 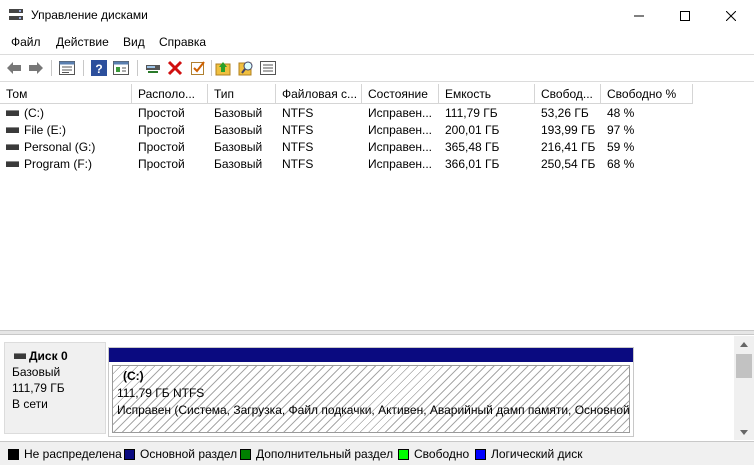 I want to click on back-icon, so click(x=14, y=68).